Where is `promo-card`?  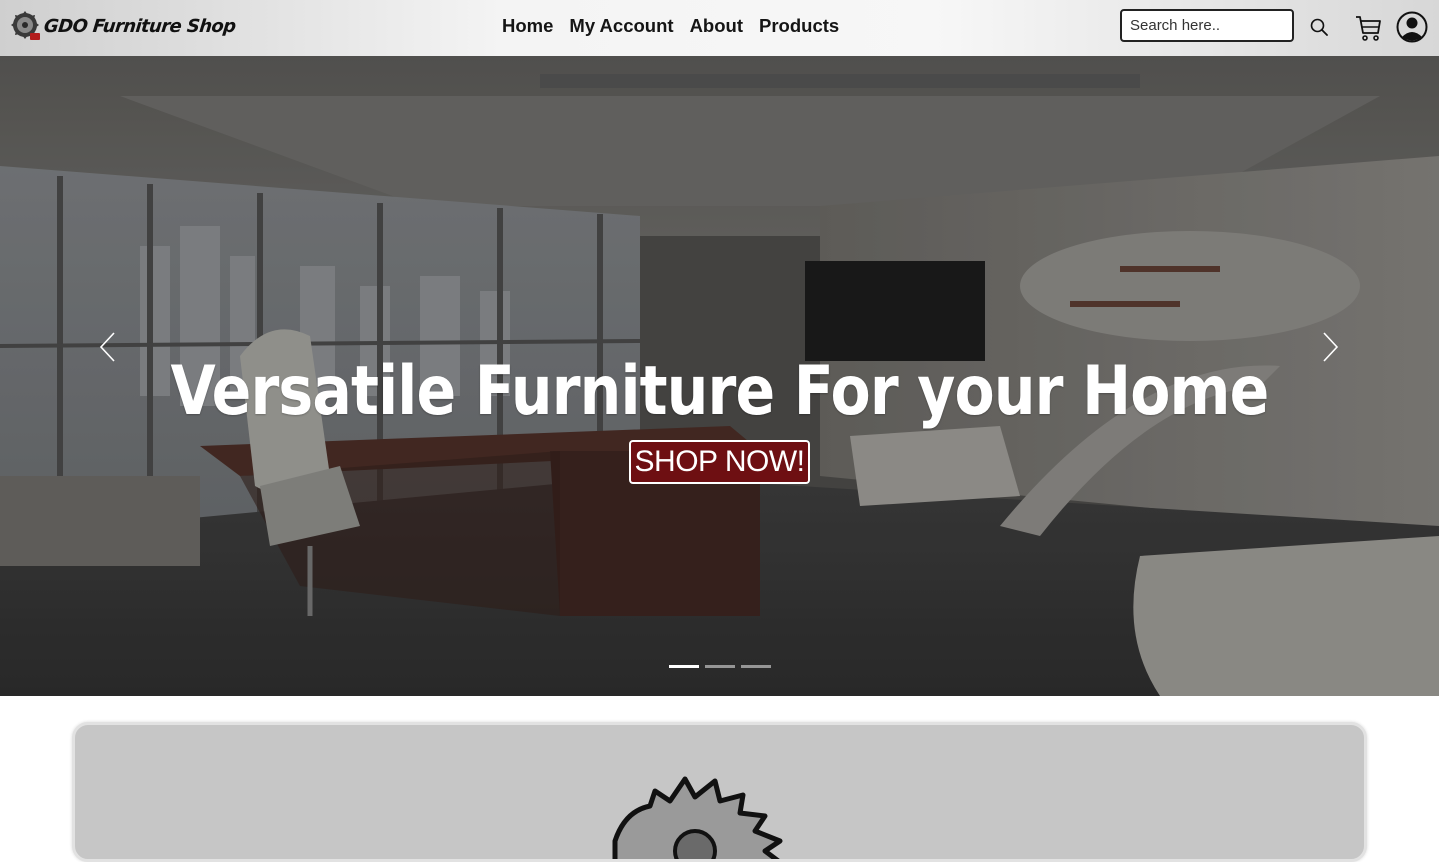 promo-card is located at coordinates (719, 792).